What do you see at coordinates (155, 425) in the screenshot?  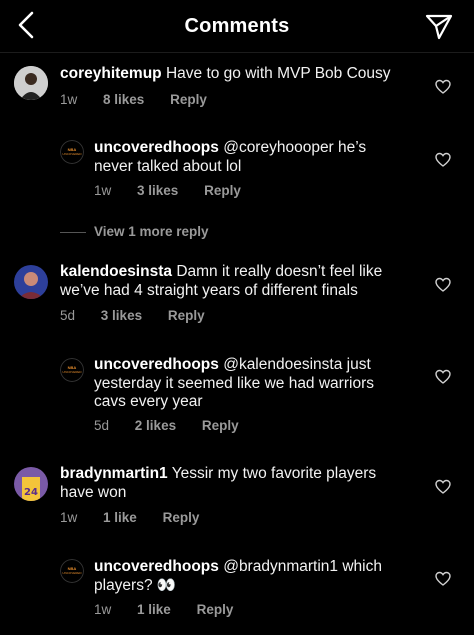 I see `likes-count: 2 likes` at bounding box center [155, 425].